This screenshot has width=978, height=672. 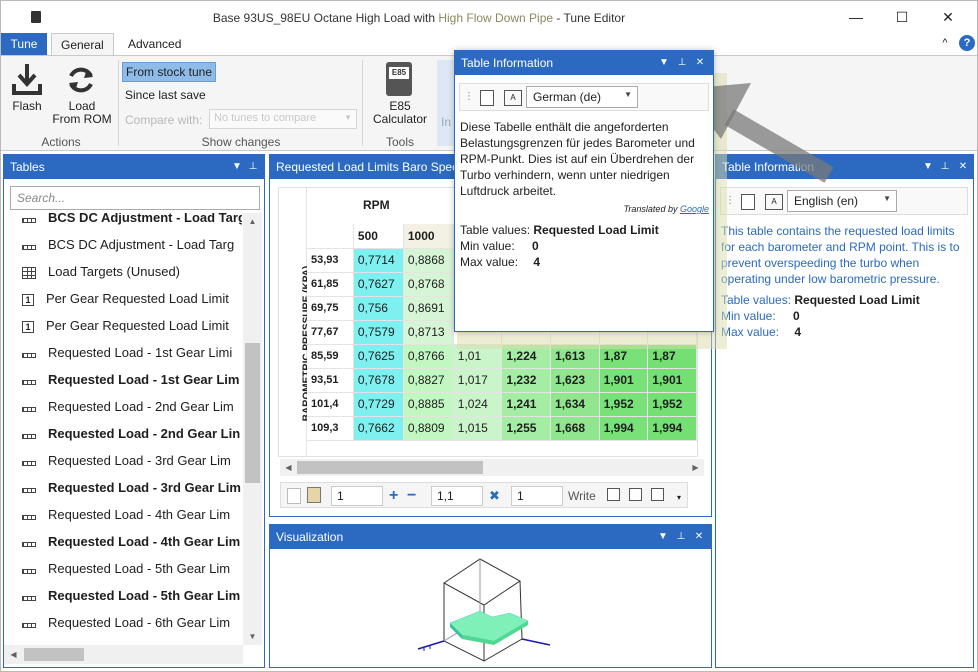 What do you see at coordinates (378, 260) in the screenshot?
I see `table-cell: 0,7714` at bounding box center [378, 260].